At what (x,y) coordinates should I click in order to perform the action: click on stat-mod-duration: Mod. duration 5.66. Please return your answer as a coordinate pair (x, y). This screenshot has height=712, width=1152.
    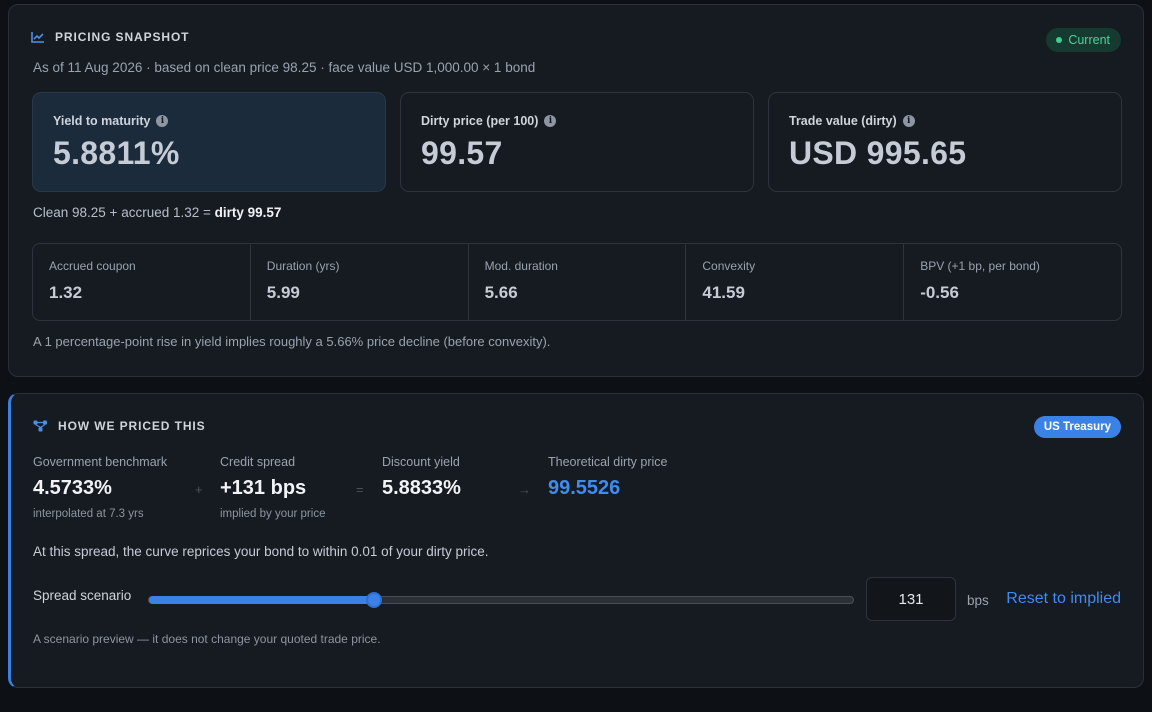
    Looking at the image, I should click on (578, 282).